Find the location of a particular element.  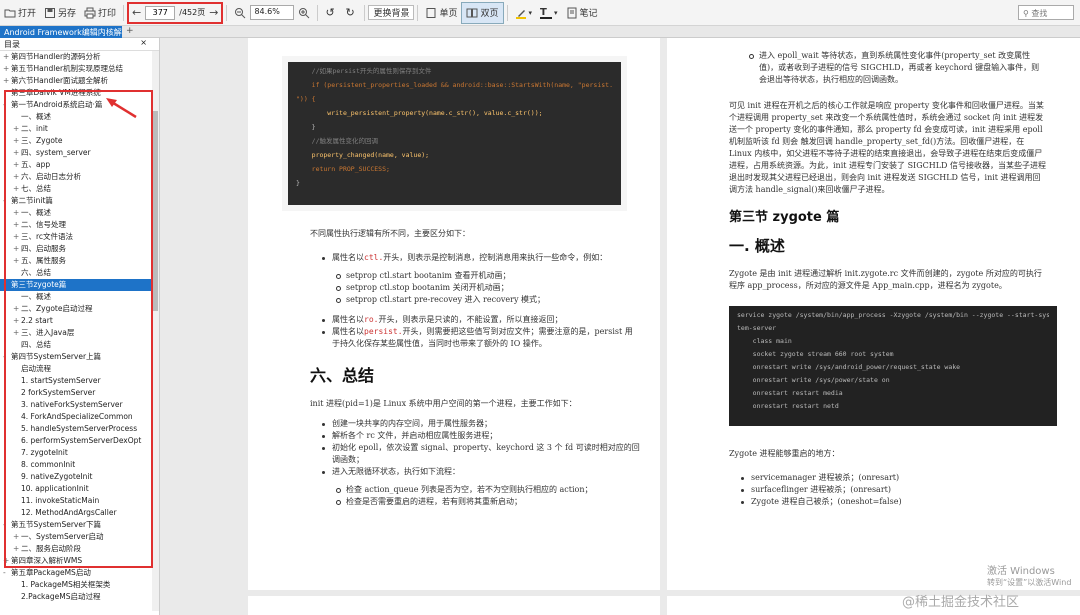

list-item: servicemanager 进程被杀；(onresart) is located at coordinates (893, 478).